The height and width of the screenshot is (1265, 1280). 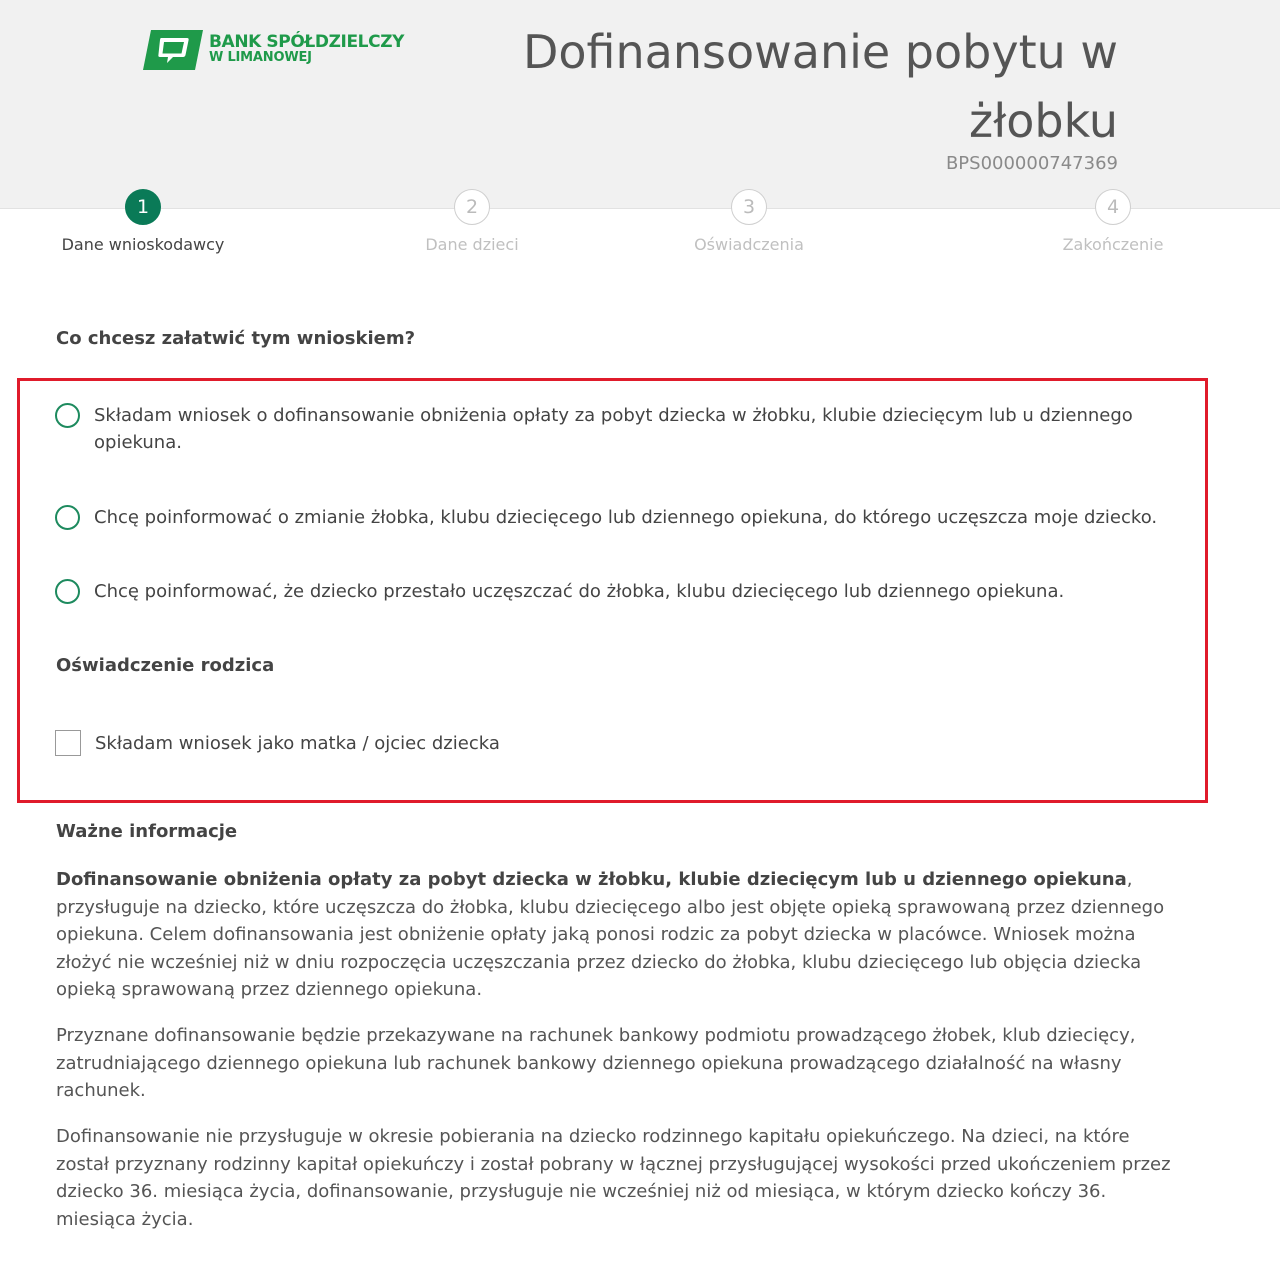 What do you see at coordinates (472, 244) in the screenshot?
I see `step-label: Dane dzieci` at bounding box center [472, 244].